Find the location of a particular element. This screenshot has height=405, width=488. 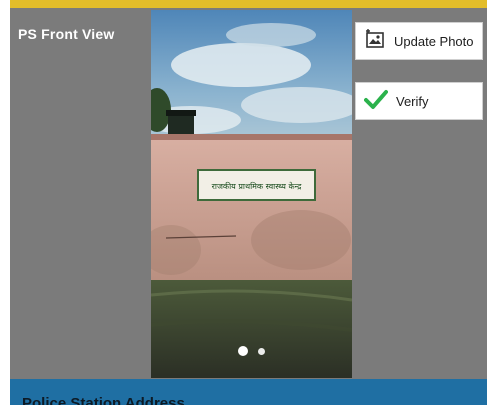

top-accent-bar is located at coordinates (248, 4).